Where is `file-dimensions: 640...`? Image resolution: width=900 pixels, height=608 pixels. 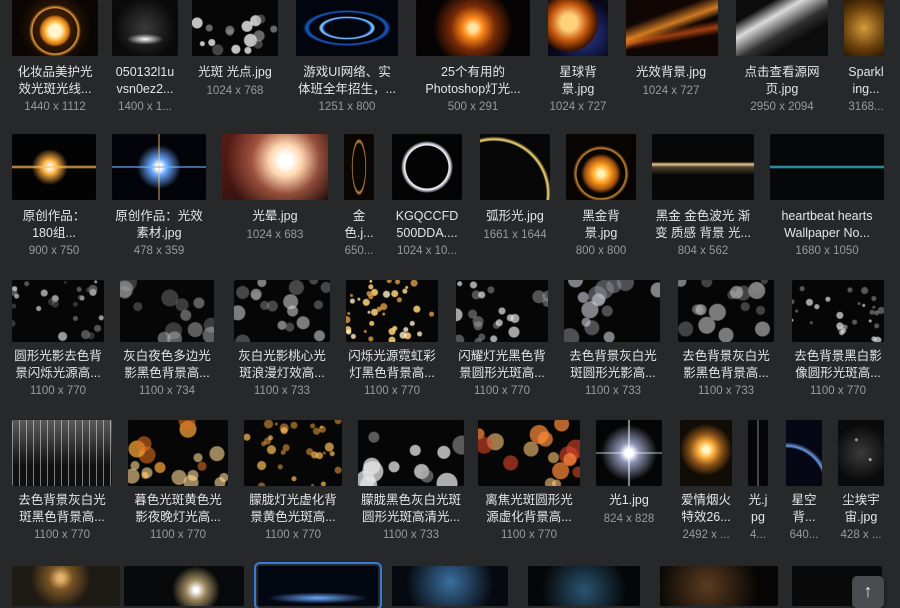 file-dimensions: 640... is located at coordinates (804, 535).